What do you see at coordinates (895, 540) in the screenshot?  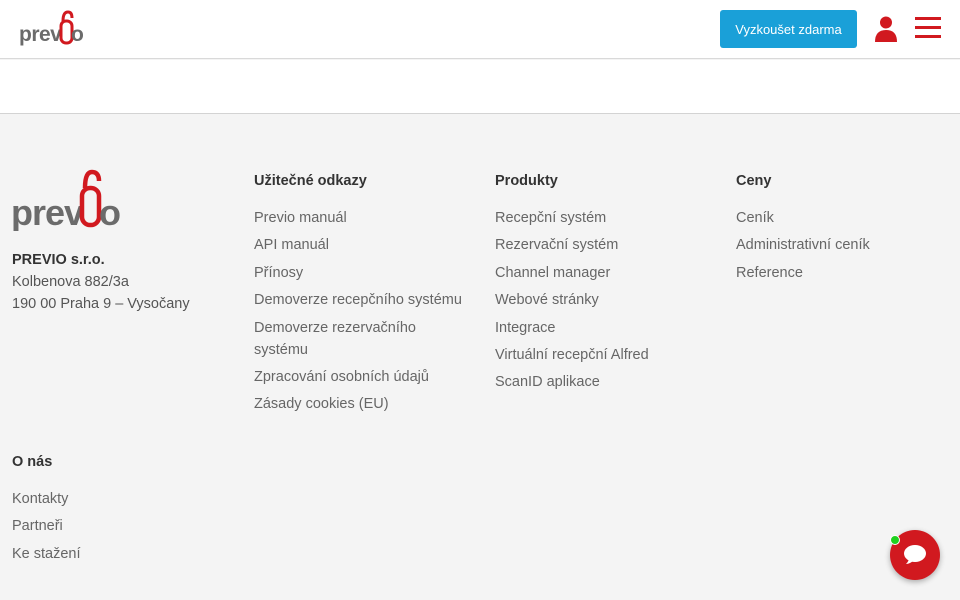 I see `online-status-dot` at bounding box center [895, 540].